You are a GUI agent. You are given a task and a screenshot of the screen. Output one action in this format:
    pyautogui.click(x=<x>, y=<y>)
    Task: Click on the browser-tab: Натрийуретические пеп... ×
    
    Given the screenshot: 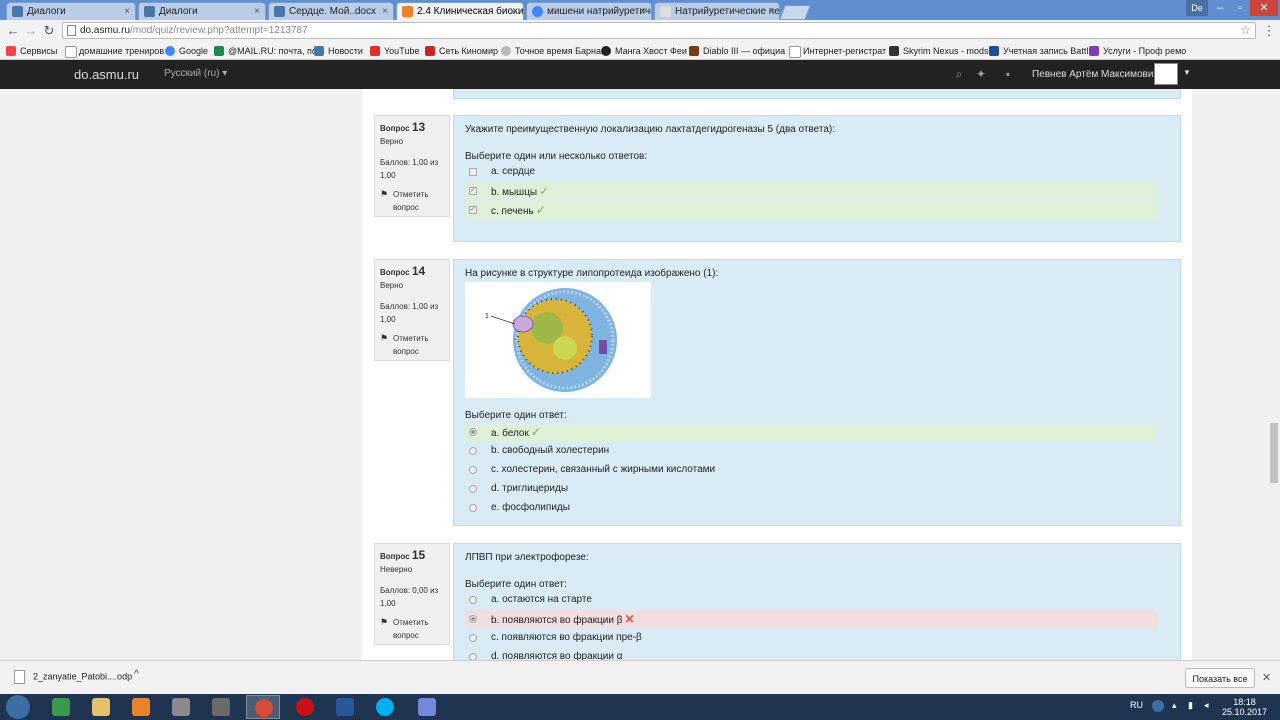 What is the action you would take?
    pyautogui.click(x=717, y=11)
    